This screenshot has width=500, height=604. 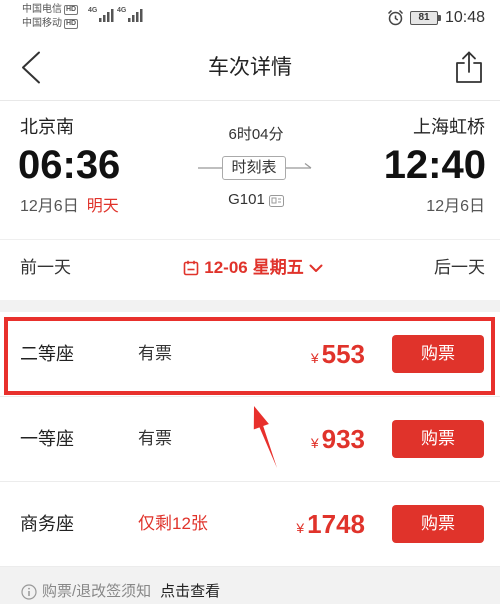 What do you see at coordinates (42, 9) in the screenshot?
I see `carrier-name: 中国电信` at bounding box center [42, 9].